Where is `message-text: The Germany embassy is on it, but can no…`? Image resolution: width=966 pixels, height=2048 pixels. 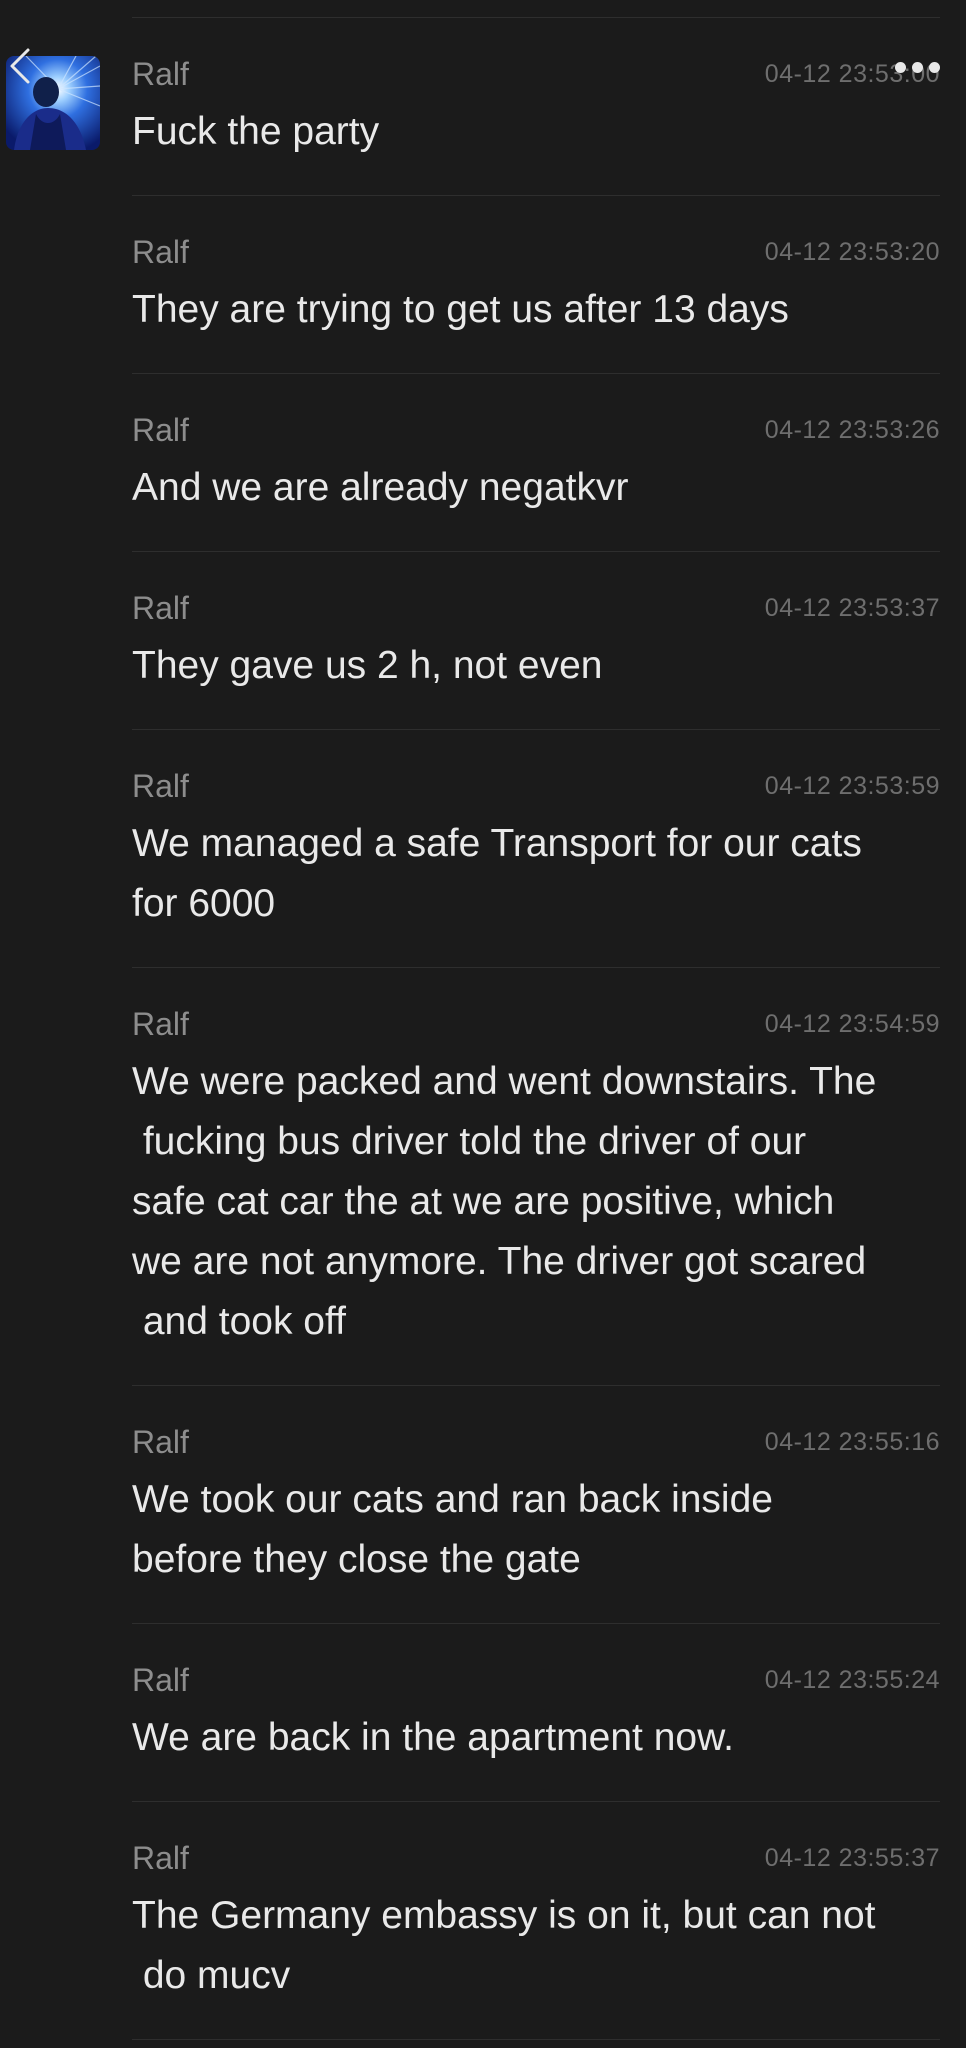 message-text: The Germany embassy is on it, but can no… is located at coordinates (504, 1945).